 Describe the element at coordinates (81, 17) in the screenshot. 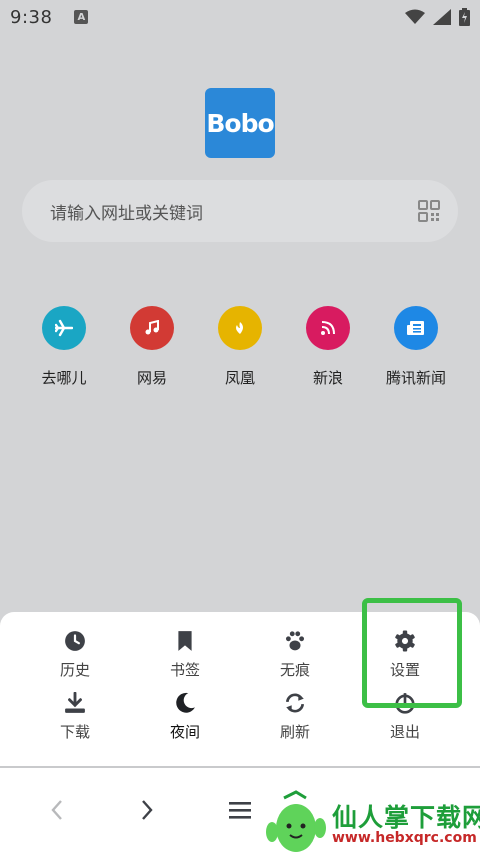

I see `notification-icon: A` at that location.